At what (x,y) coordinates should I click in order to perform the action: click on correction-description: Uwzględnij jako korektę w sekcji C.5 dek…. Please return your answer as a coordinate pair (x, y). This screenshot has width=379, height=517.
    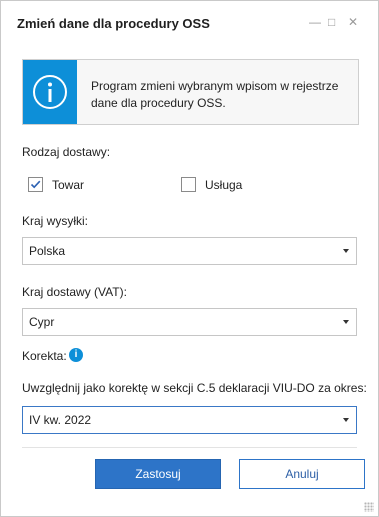
    Looking at the image, I should click on (194, 388).